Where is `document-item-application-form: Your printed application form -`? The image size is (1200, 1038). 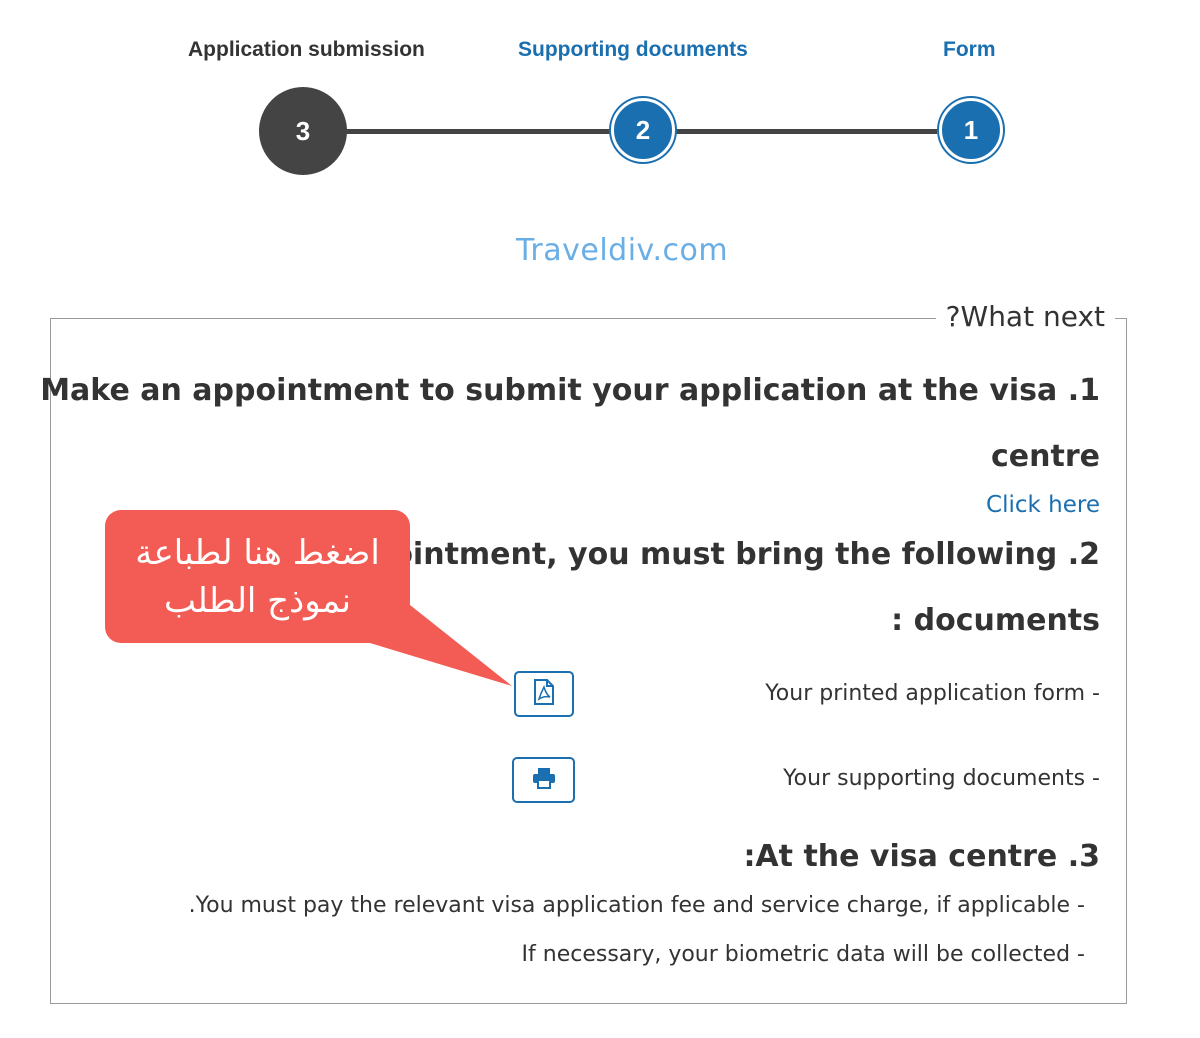
document-item-application-form: Your printed application form - is located at coordinates (932, 693).